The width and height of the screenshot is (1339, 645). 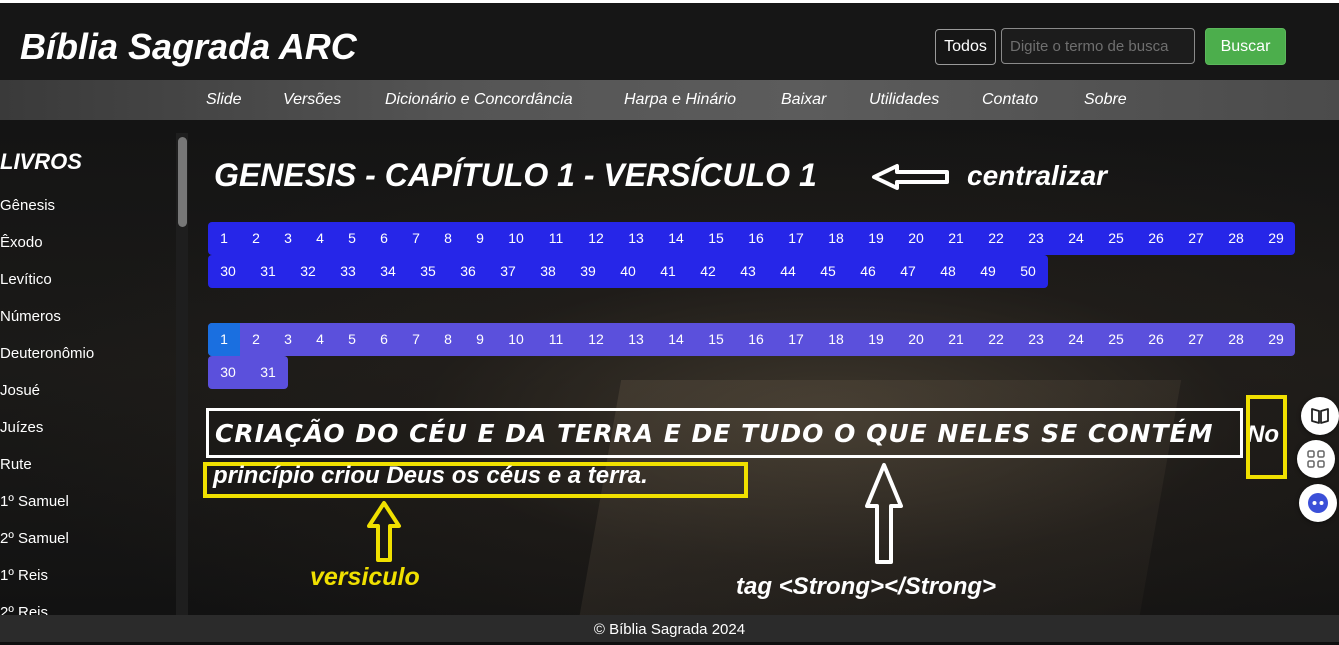 What do you see at coordinates (836, 238) in the screenshot?
I see `chapter-button-18: 18` at bounding box center [836, 238].